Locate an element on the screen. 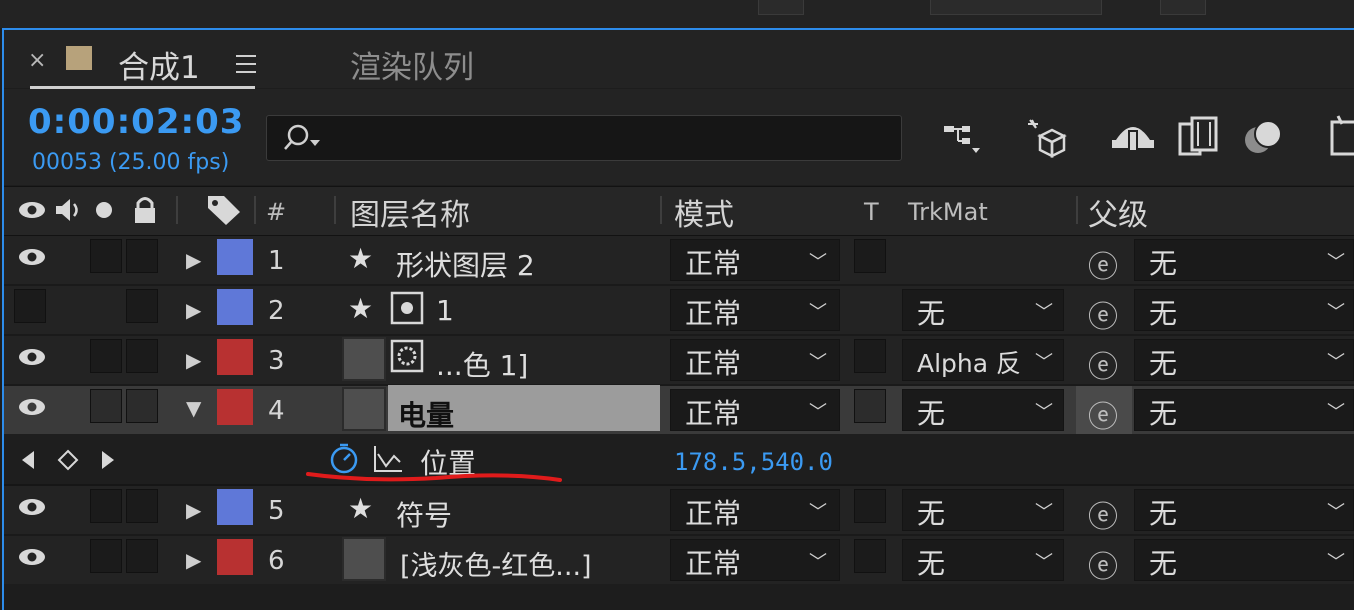 The height and width of the screenshot is (610, 1354). layer-name: 形状图层 2 is located at coordinates (465, 264).